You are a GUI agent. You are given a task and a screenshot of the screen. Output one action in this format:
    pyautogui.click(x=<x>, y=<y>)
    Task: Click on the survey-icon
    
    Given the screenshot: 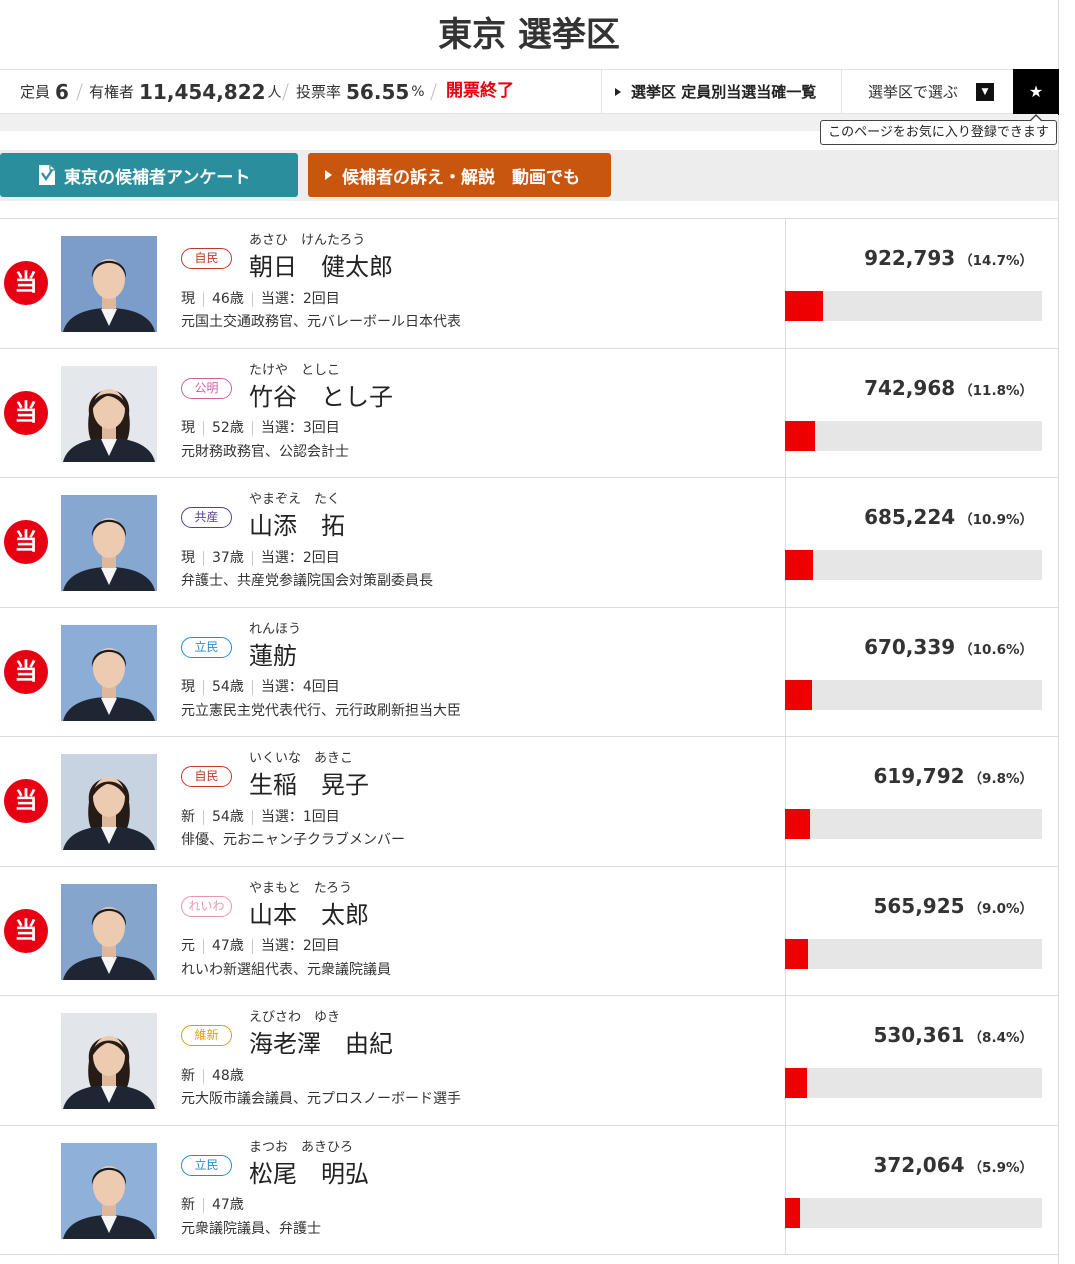 What is the action you would take?
    pyautogui.click(x=47, y=175)
    